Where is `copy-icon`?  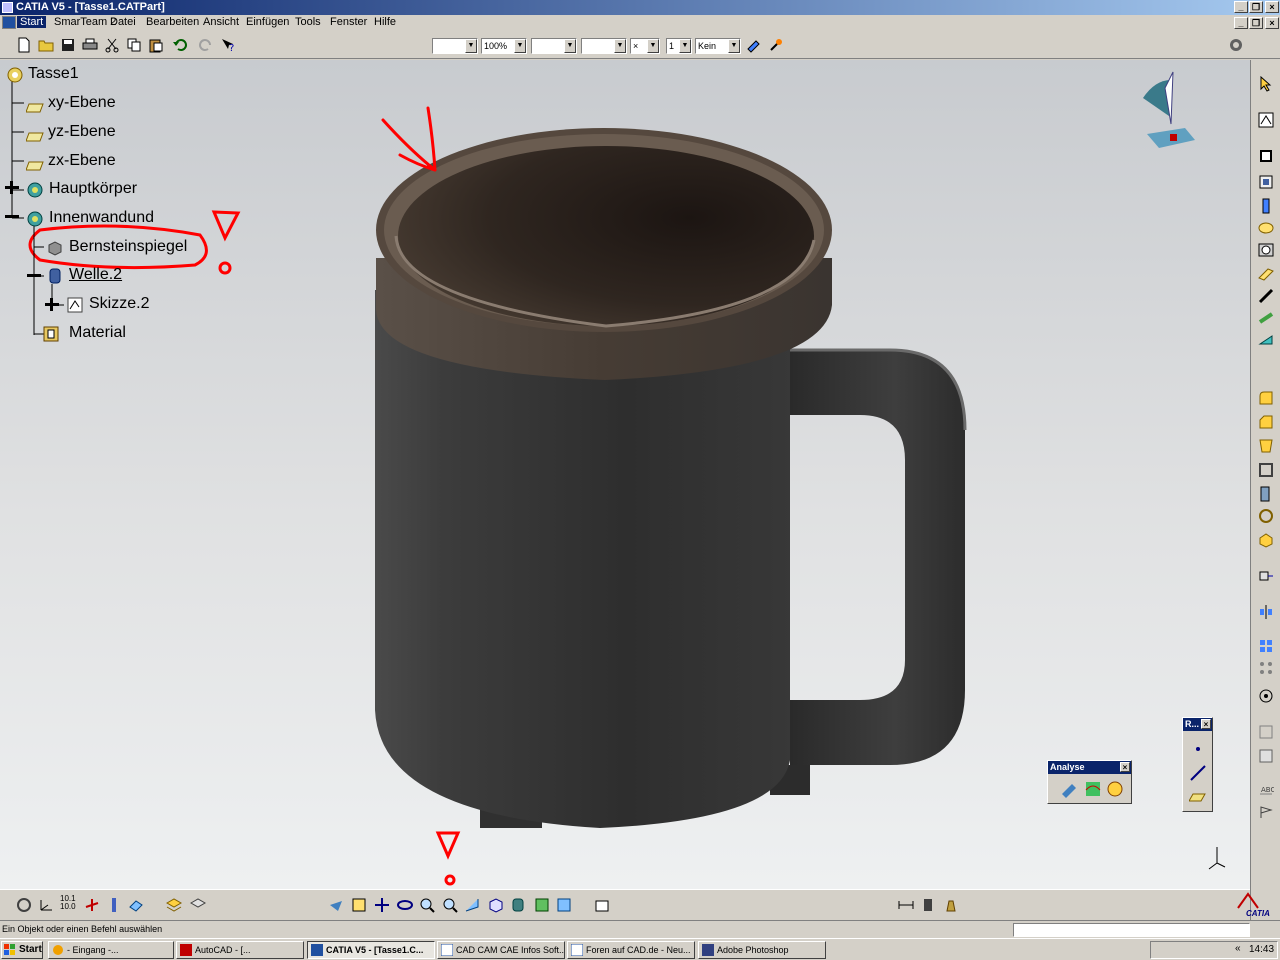
copy-icon is located at coordinates (134, 45).